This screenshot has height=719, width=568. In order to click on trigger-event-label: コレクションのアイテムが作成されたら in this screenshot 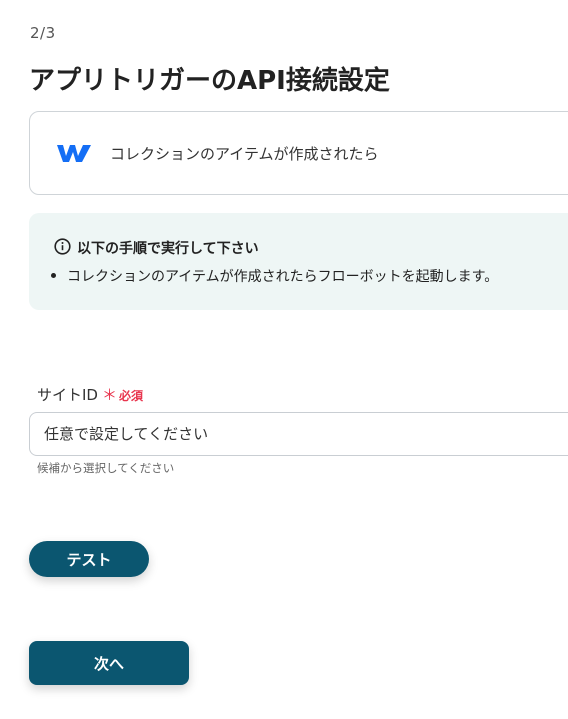, I will do `click(244, 154)`.